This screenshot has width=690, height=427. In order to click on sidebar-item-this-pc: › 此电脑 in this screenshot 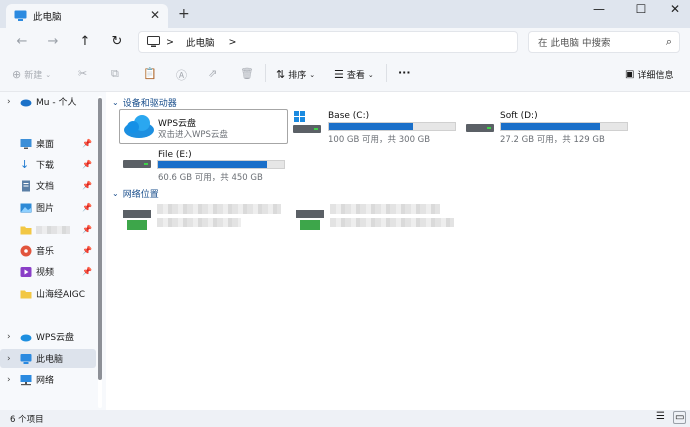, I will do `click(48, 358)`.